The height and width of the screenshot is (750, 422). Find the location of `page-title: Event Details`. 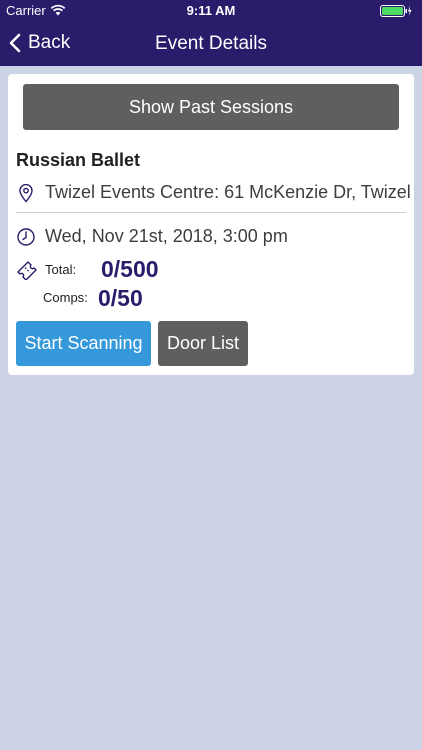

page-title: Event Details is located at coordinates (211, 43).